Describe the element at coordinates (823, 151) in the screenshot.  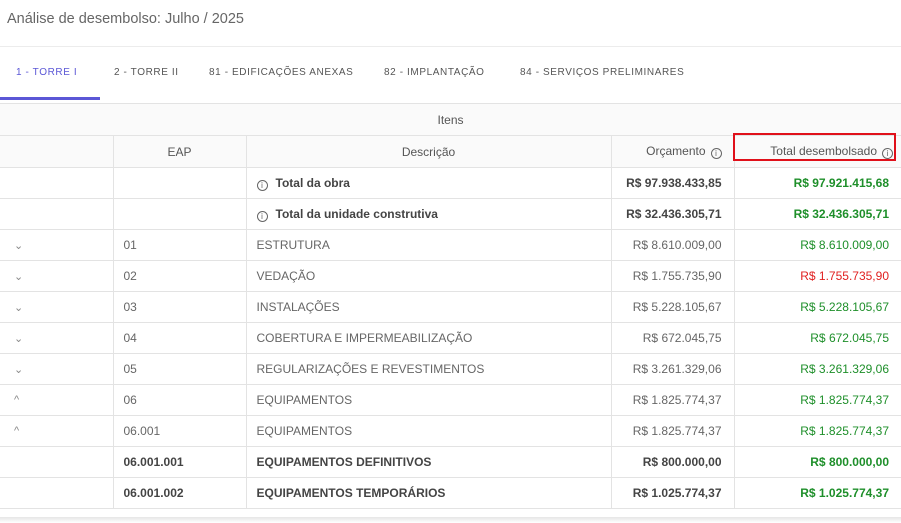
I see `total-label: Total desembolsado` at that location.